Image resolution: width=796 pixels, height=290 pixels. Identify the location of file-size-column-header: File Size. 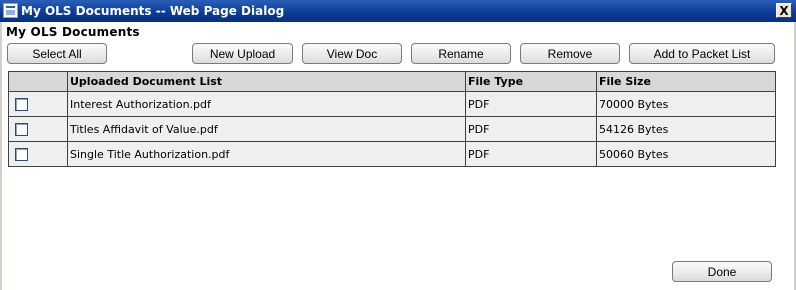
(686, 81).